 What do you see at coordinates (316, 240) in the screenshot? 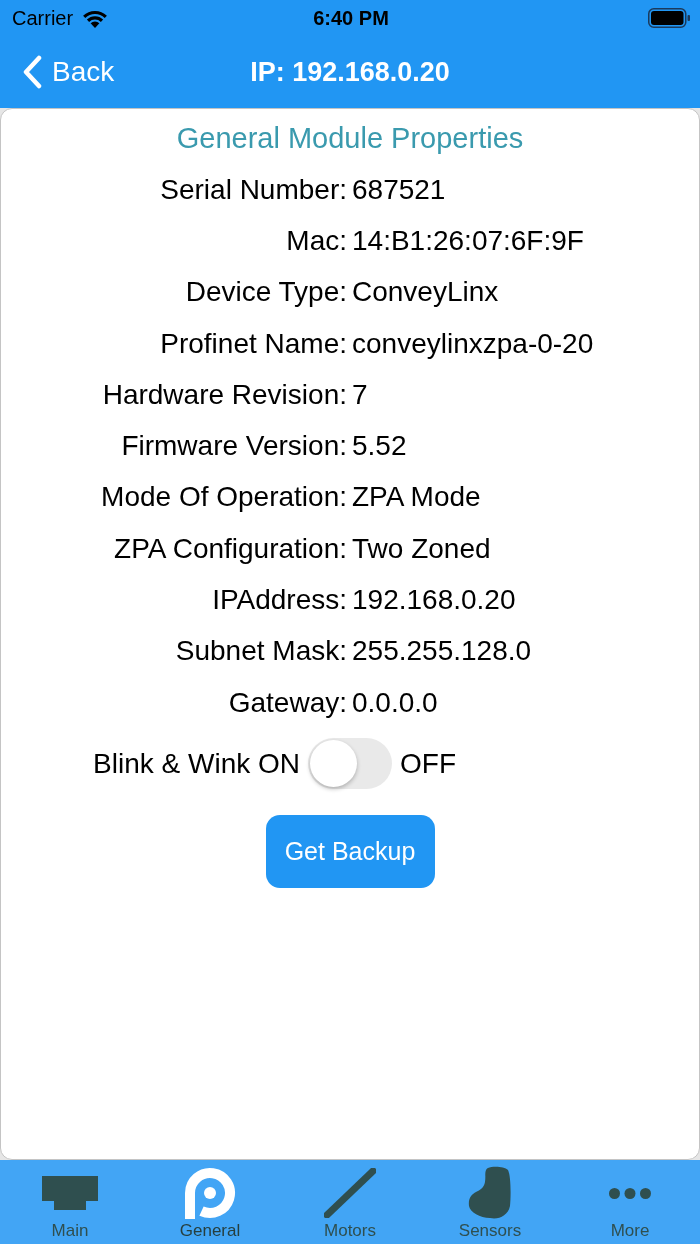
I see `property-label: Mac:` at bounding box center [316, 240].